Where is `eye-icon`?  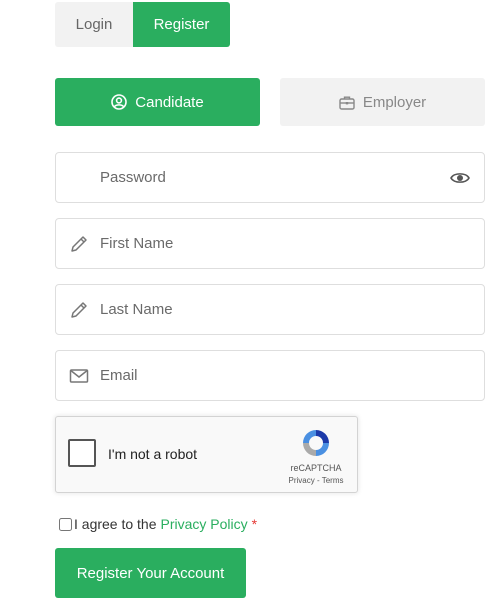
eye-icon is located at coordinates (460, 178).